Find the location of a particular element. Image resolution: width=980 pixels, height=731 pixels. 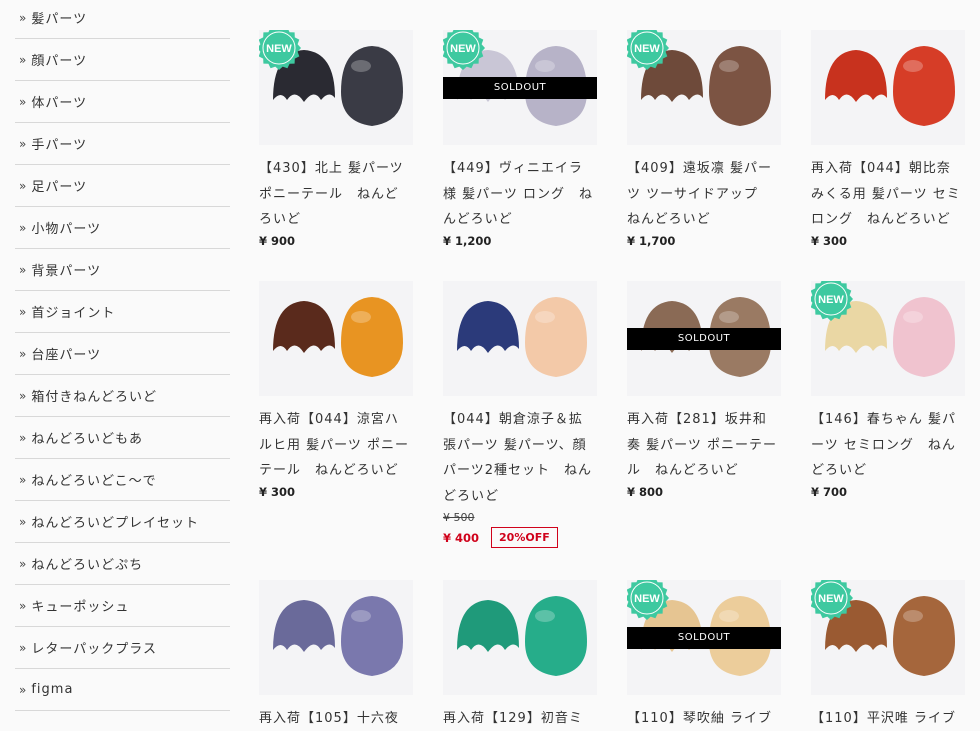

product-card: SOLDOUT NEW 【110】琴吹紬 ライブス is located at coordinates (704, 655).